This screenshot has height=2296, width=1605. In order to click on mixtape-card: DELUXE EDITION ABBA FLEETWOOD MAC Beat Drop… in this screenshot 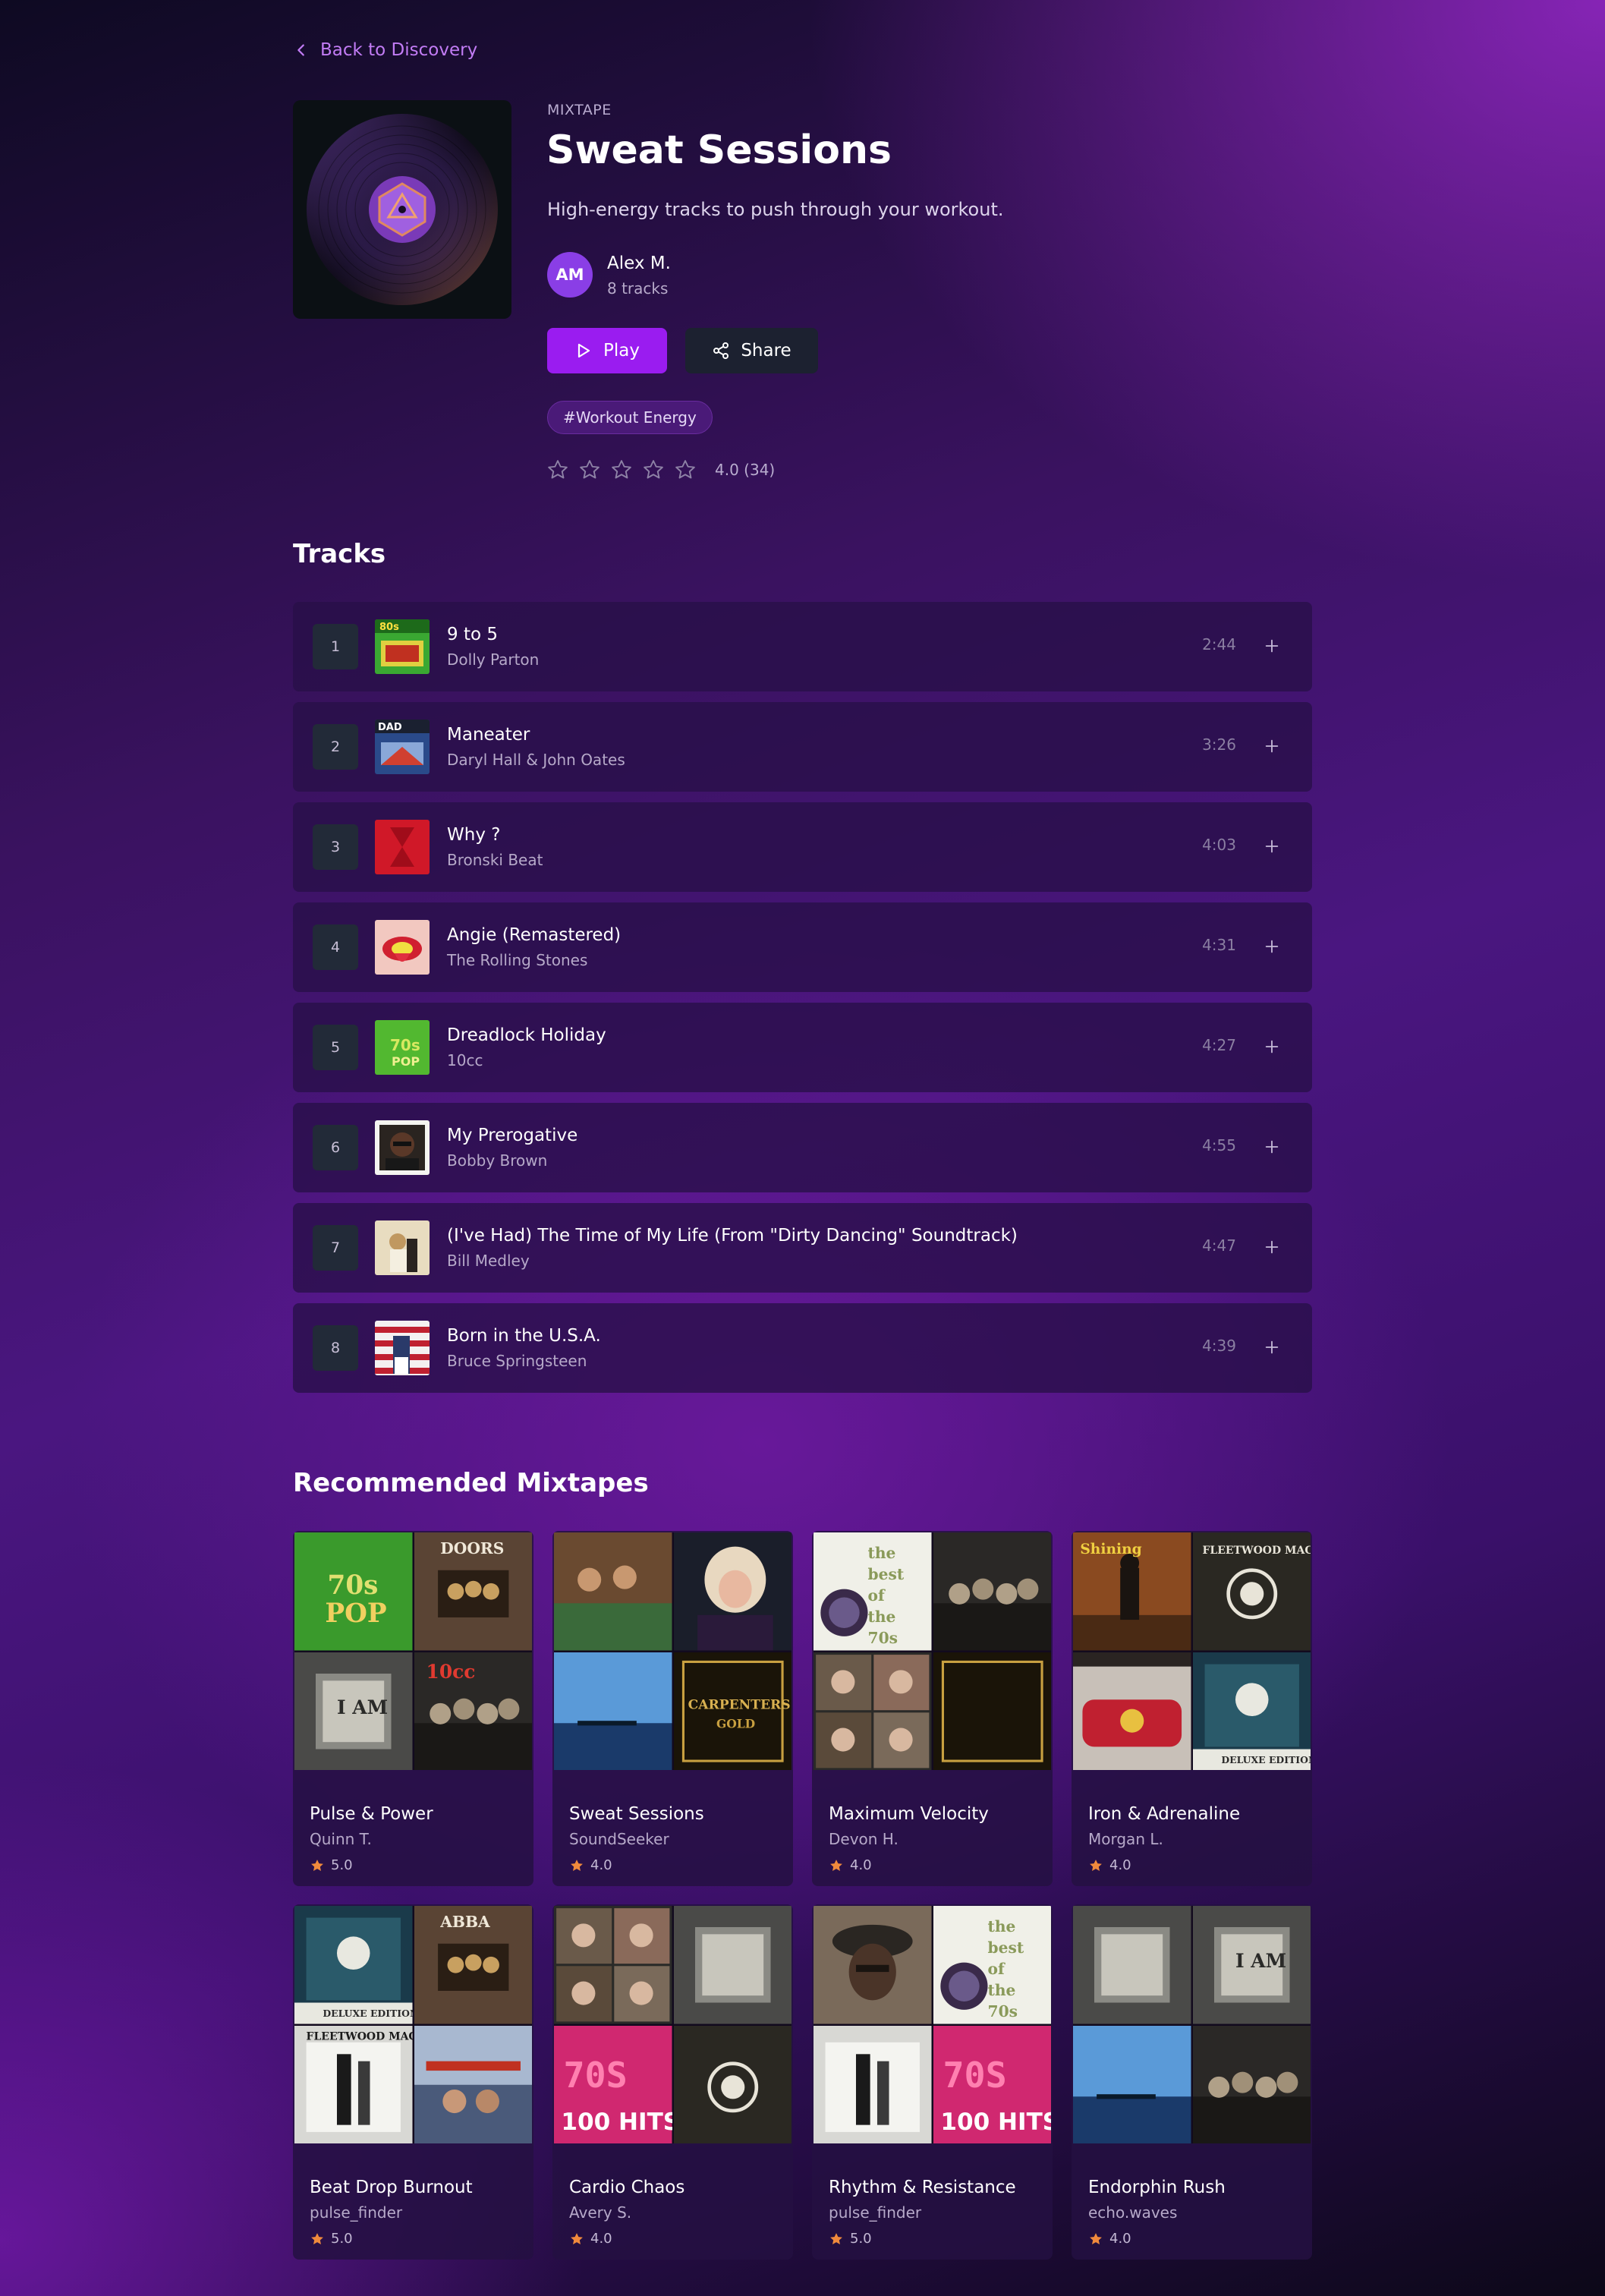, I will do `click(413, 2082)`.